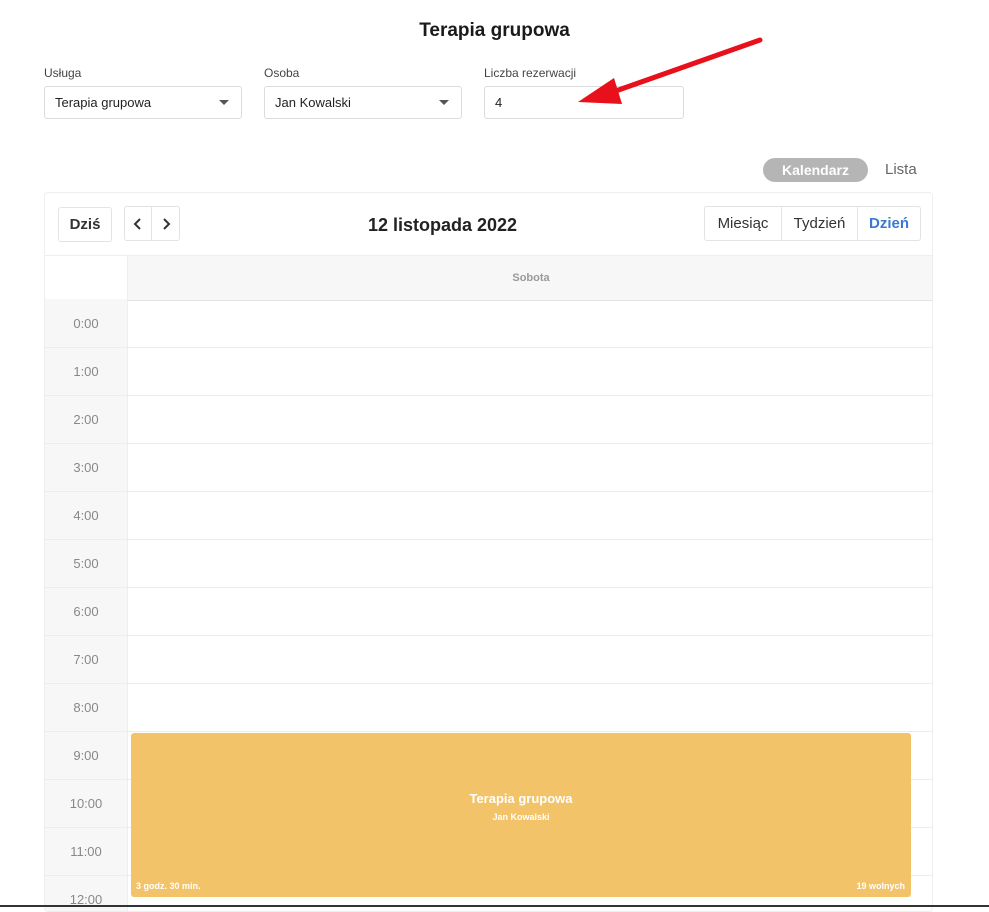 The width and height of the screenshot is (989, 912). What do you see at coordinates (86, 419) in the screenshot?
I see `hour-label: 2:00` at bounding box center [86, 419].